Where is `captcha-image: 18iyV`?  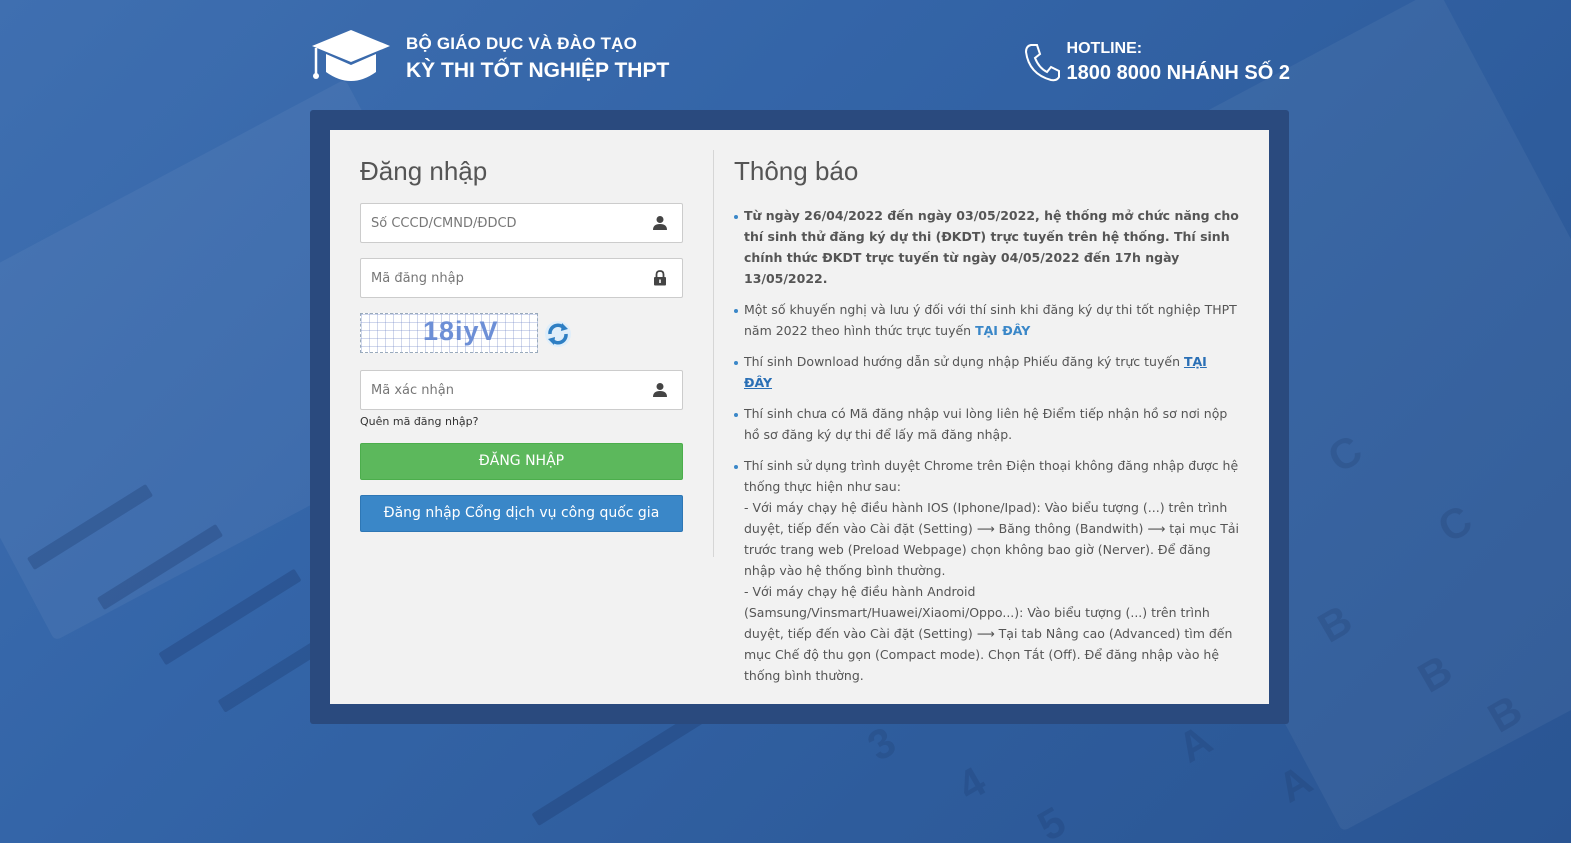 captcha-image: 18iyV is located at coordinates (449, 333).